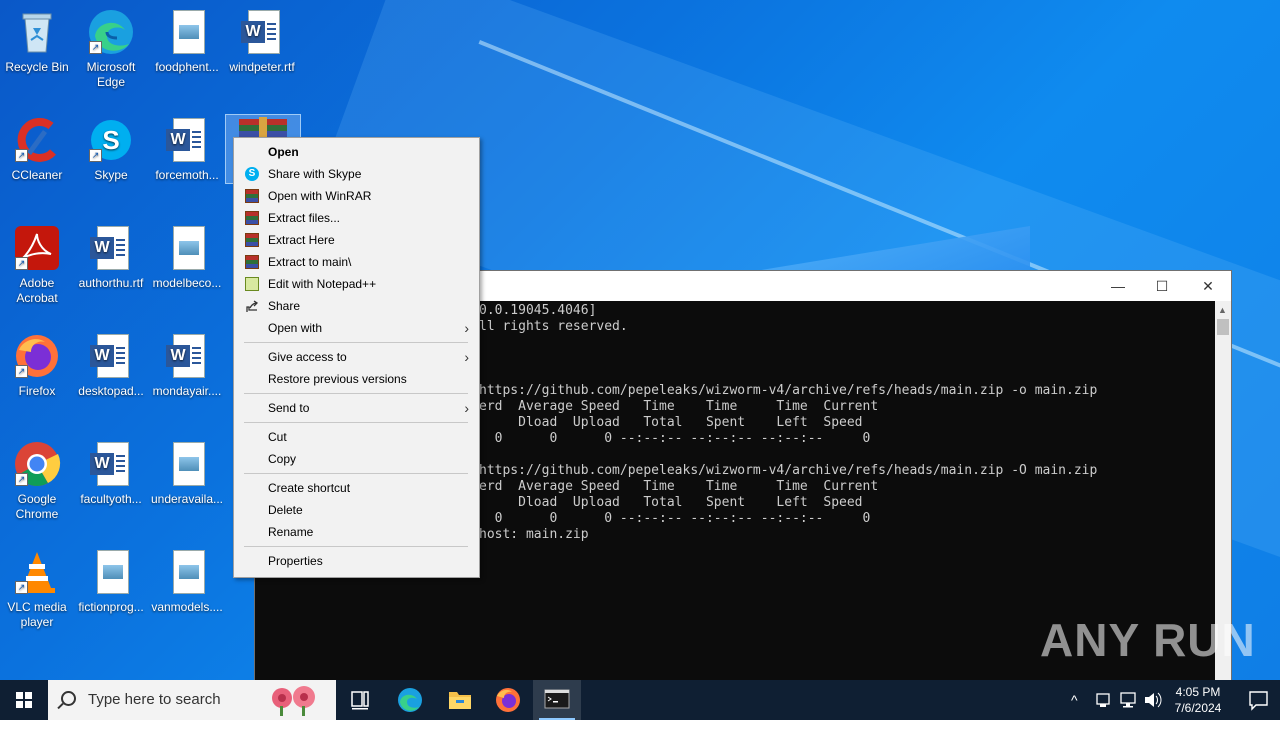  I want to click on desktop-icon-recycle-bin: Recycle Bin, so click(37, 41).